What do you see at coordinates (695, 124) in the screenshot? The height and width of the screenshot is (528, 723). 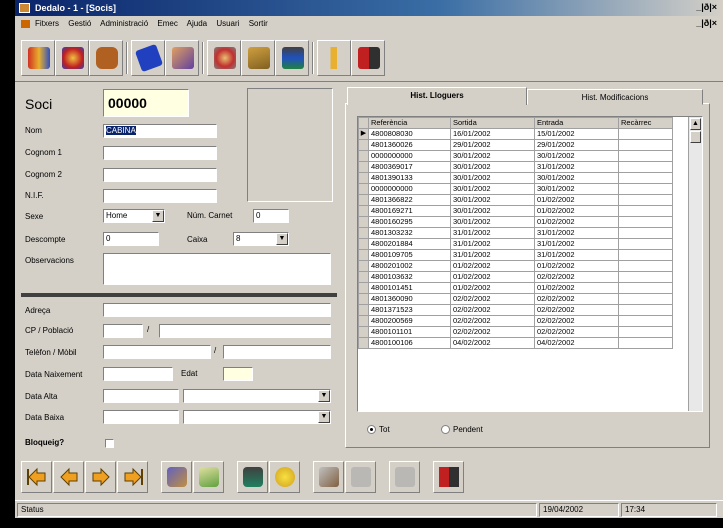 I see `scroll-up-icon: ▲` at bounding box center [695, 124].